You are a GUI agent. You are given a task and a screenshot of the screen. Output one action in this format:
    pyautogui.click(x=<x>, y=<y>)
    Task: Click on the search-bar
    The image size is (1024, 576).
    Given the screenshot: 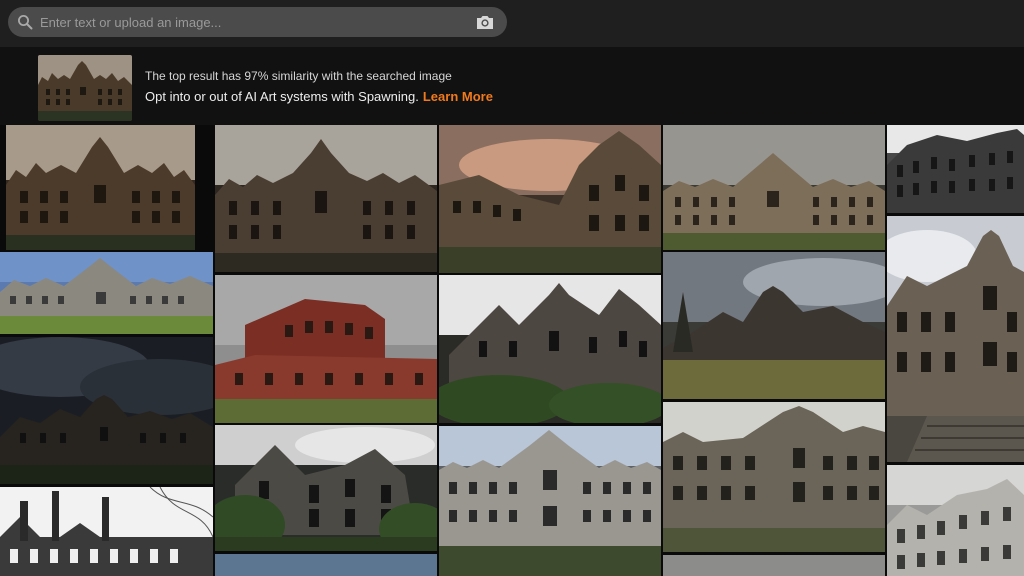 What is the action you would take?
    pyautogui.click(x=257, y=22)
    